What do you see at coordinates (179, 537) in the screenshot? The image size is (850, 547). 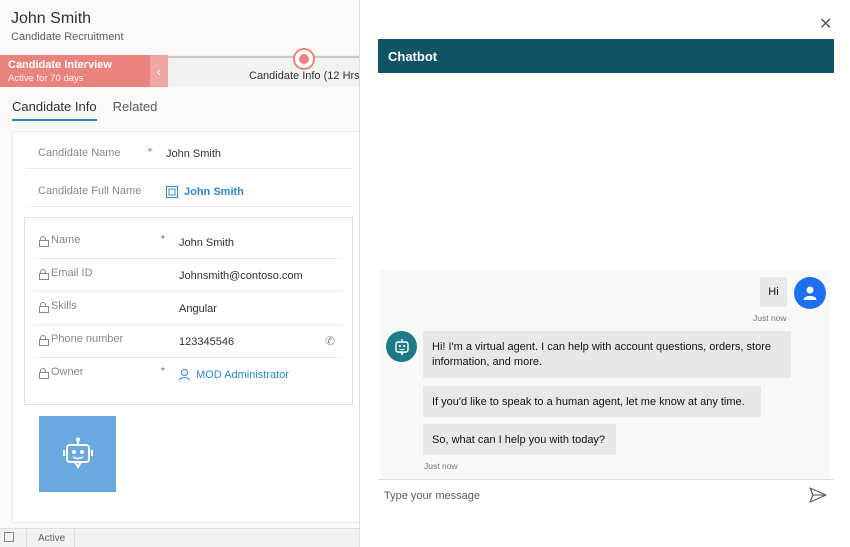 I see `status-bar: Active` at bounding box center [179, 537].